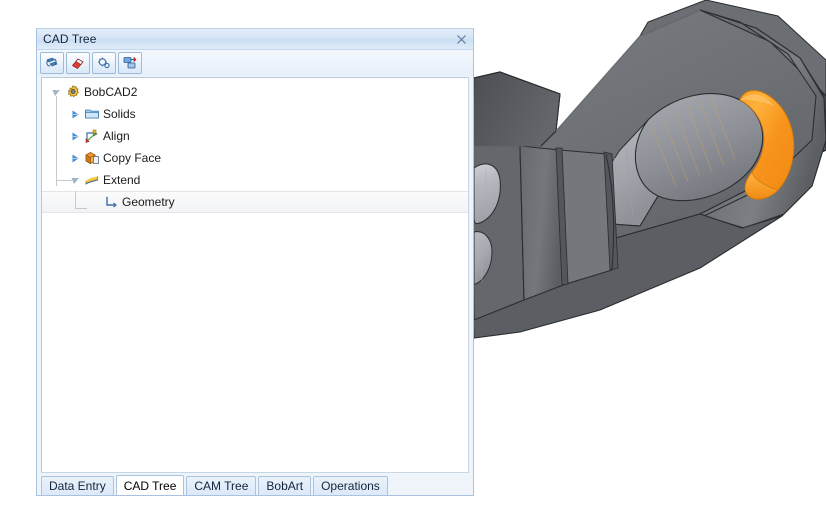 The image size is (826, 520). What do you see at coordinates (255, 92) in the screenshot?
I see `tree-item-bobcad2: BobCAD2` at bounding box center [255, 92].